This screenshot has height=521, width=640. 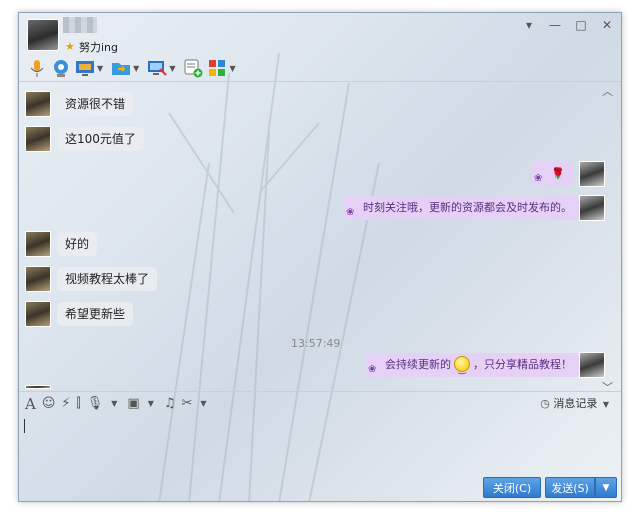 What do you see at coordinates (107, 279) in the screenshot?
I see `message-bubble: 视频教程太棒了` at bounding box center [107, 279].